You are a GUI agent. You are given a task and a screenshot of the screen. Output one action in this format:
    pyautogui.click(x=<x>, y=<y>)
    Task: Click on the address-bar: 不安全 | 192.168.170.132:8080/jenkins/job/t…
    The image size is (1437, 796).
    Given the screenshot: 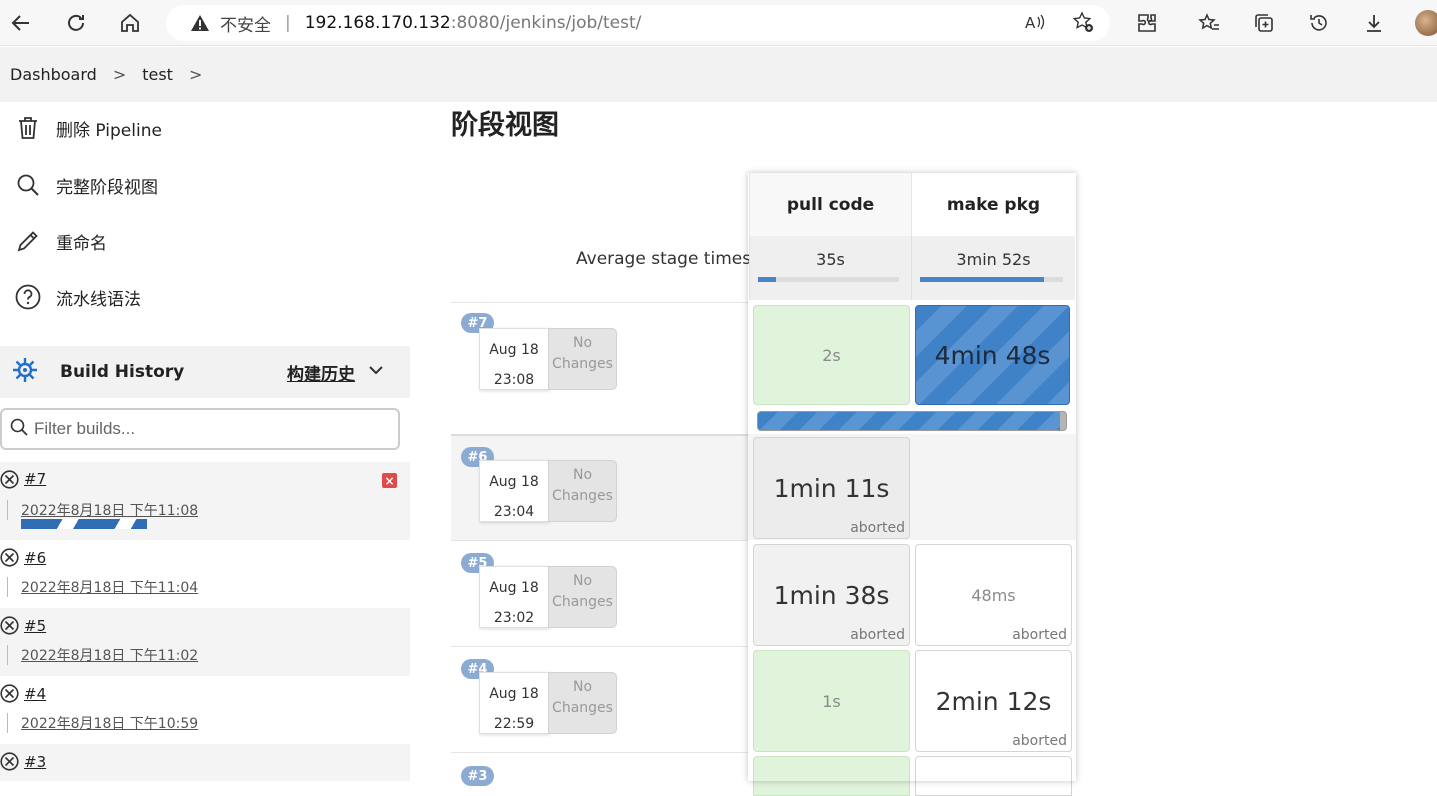 What is the action you would take?
    pyautogui.click(x=638, y=23)
    